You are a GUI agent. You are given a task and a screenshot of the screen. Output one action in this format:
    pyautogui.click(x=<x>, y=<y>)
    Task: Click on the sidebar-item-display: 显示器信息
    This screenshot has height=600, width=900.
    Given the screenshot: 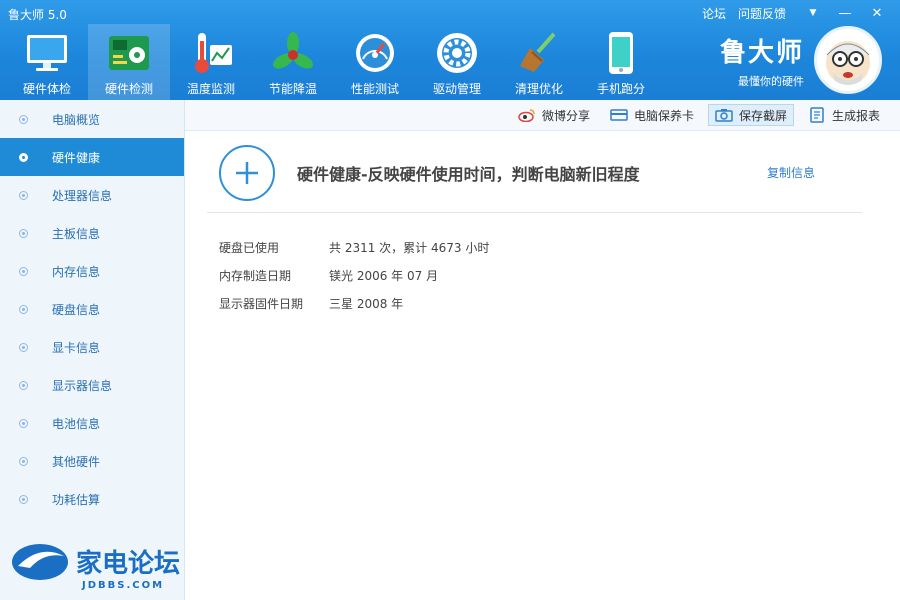 What is the action you would take?
    pyautogui.click(x=92, y=385)
    